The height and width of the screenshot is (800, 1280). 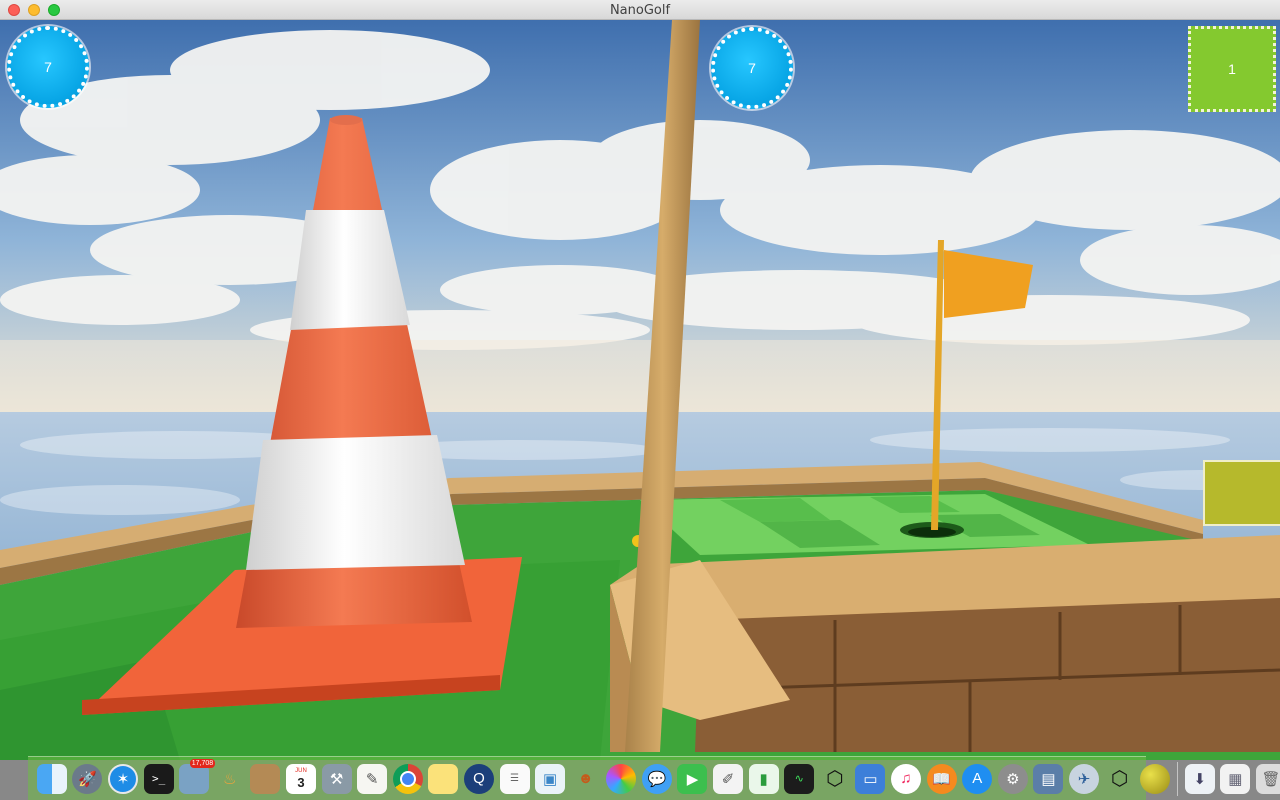 What do you see at coordinates (1120, 779) in the screenshot?
I see `unity-alt-icon: ⬡` at bounding box center [1120, 779].